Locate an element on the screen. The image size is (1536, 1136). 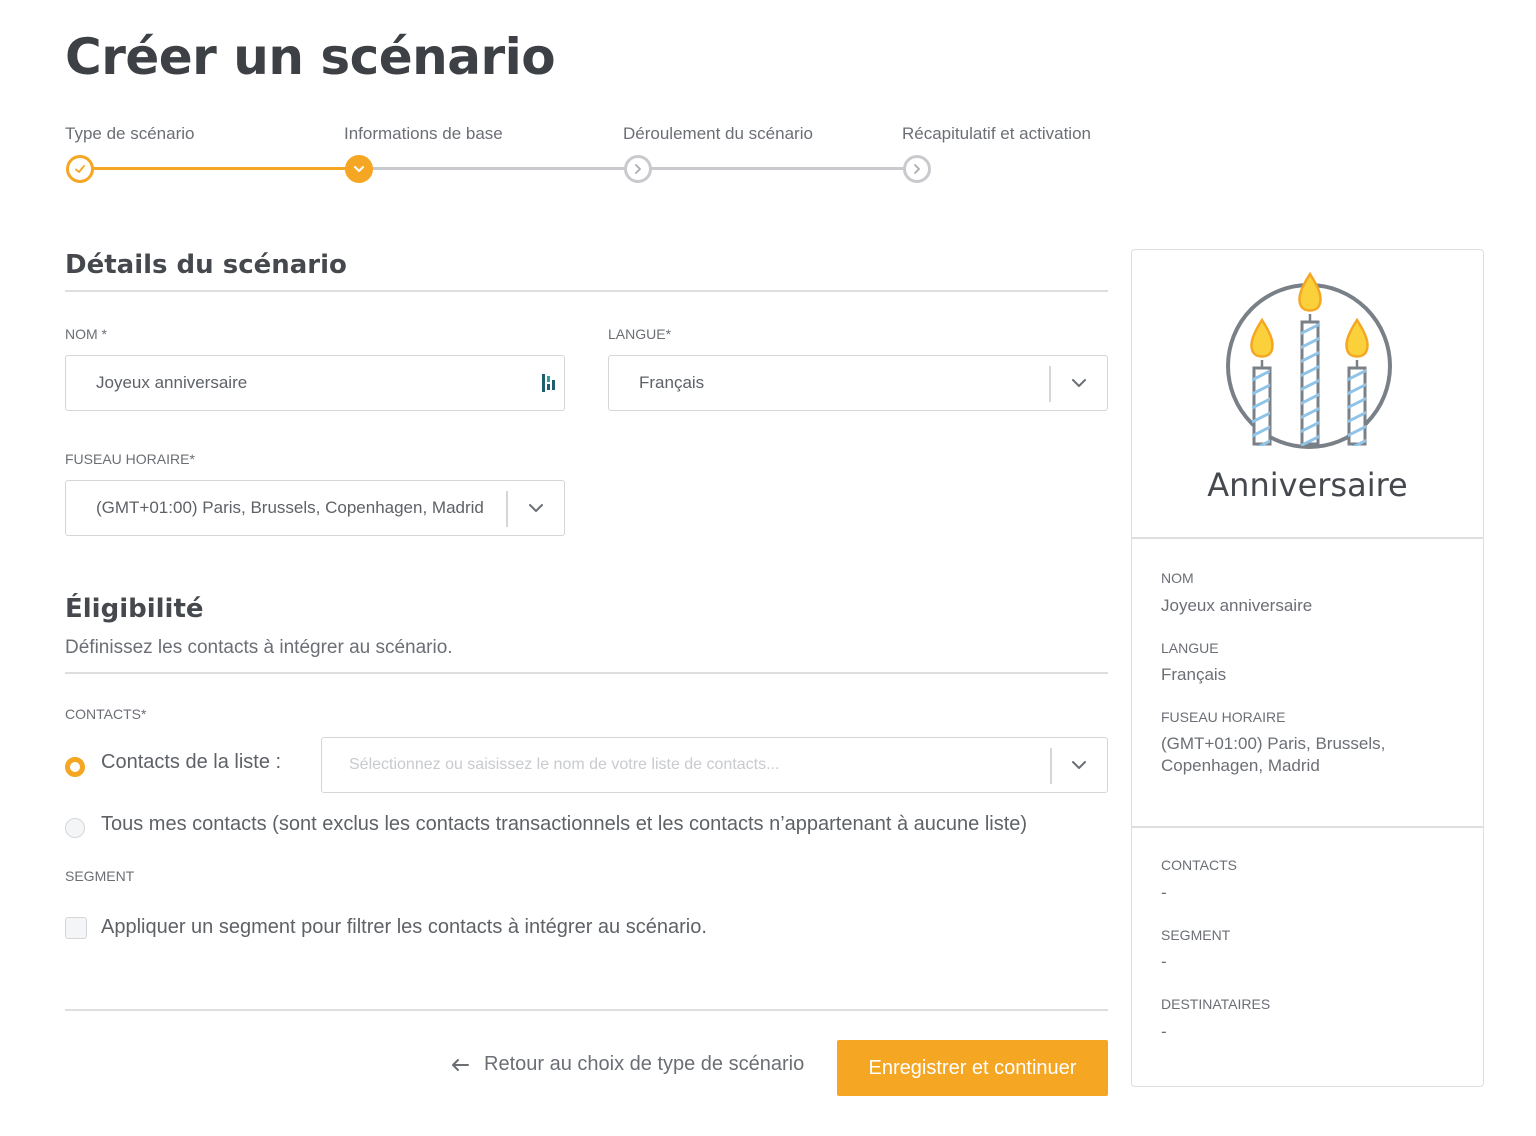
segment-label: SEGMENT is located at coordinates (100, 876).